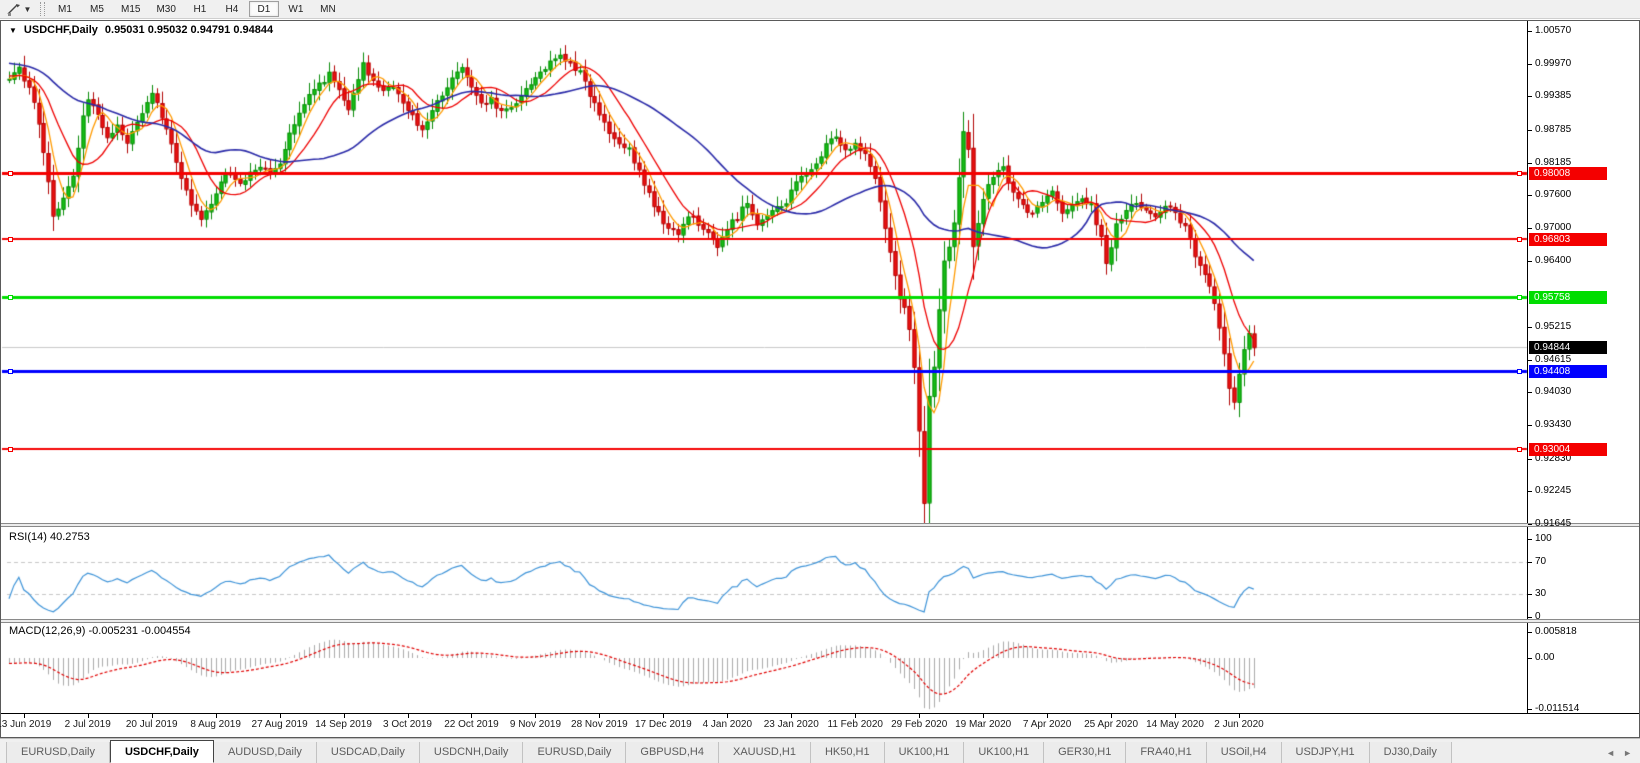 Image resolution: width=1640 pixels, height=763 pixels. Describe the element at coordinates (1325, 752) in the screenshot. I see `chart-tab-usdjpy-h1: USDJPY,H1` at that location.